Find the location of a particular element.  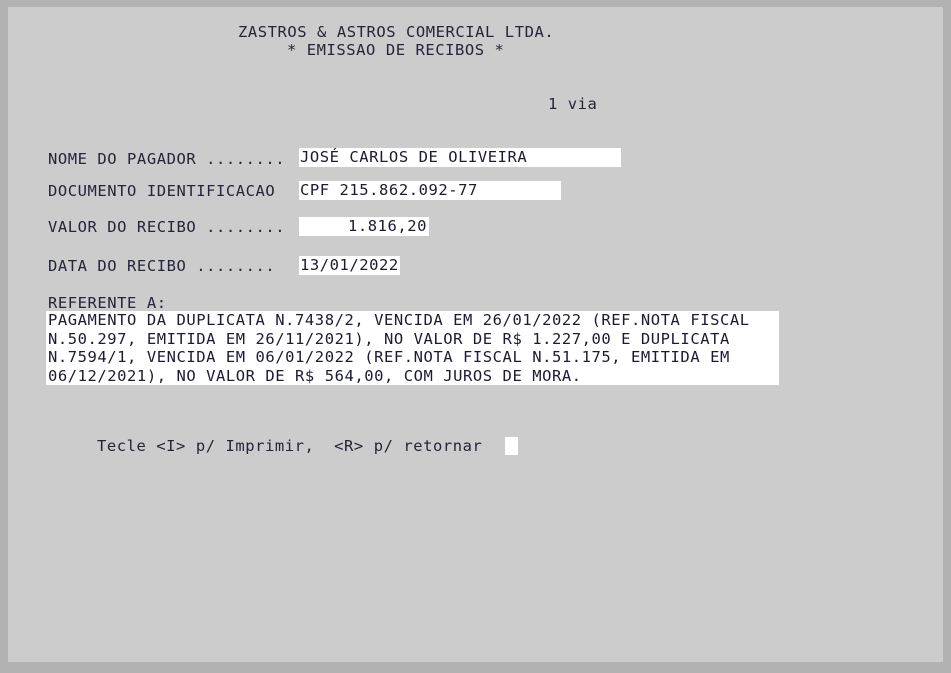

input-documento-identificacao: CPF 215.862.092-77 is located at coordinates (430, 190).